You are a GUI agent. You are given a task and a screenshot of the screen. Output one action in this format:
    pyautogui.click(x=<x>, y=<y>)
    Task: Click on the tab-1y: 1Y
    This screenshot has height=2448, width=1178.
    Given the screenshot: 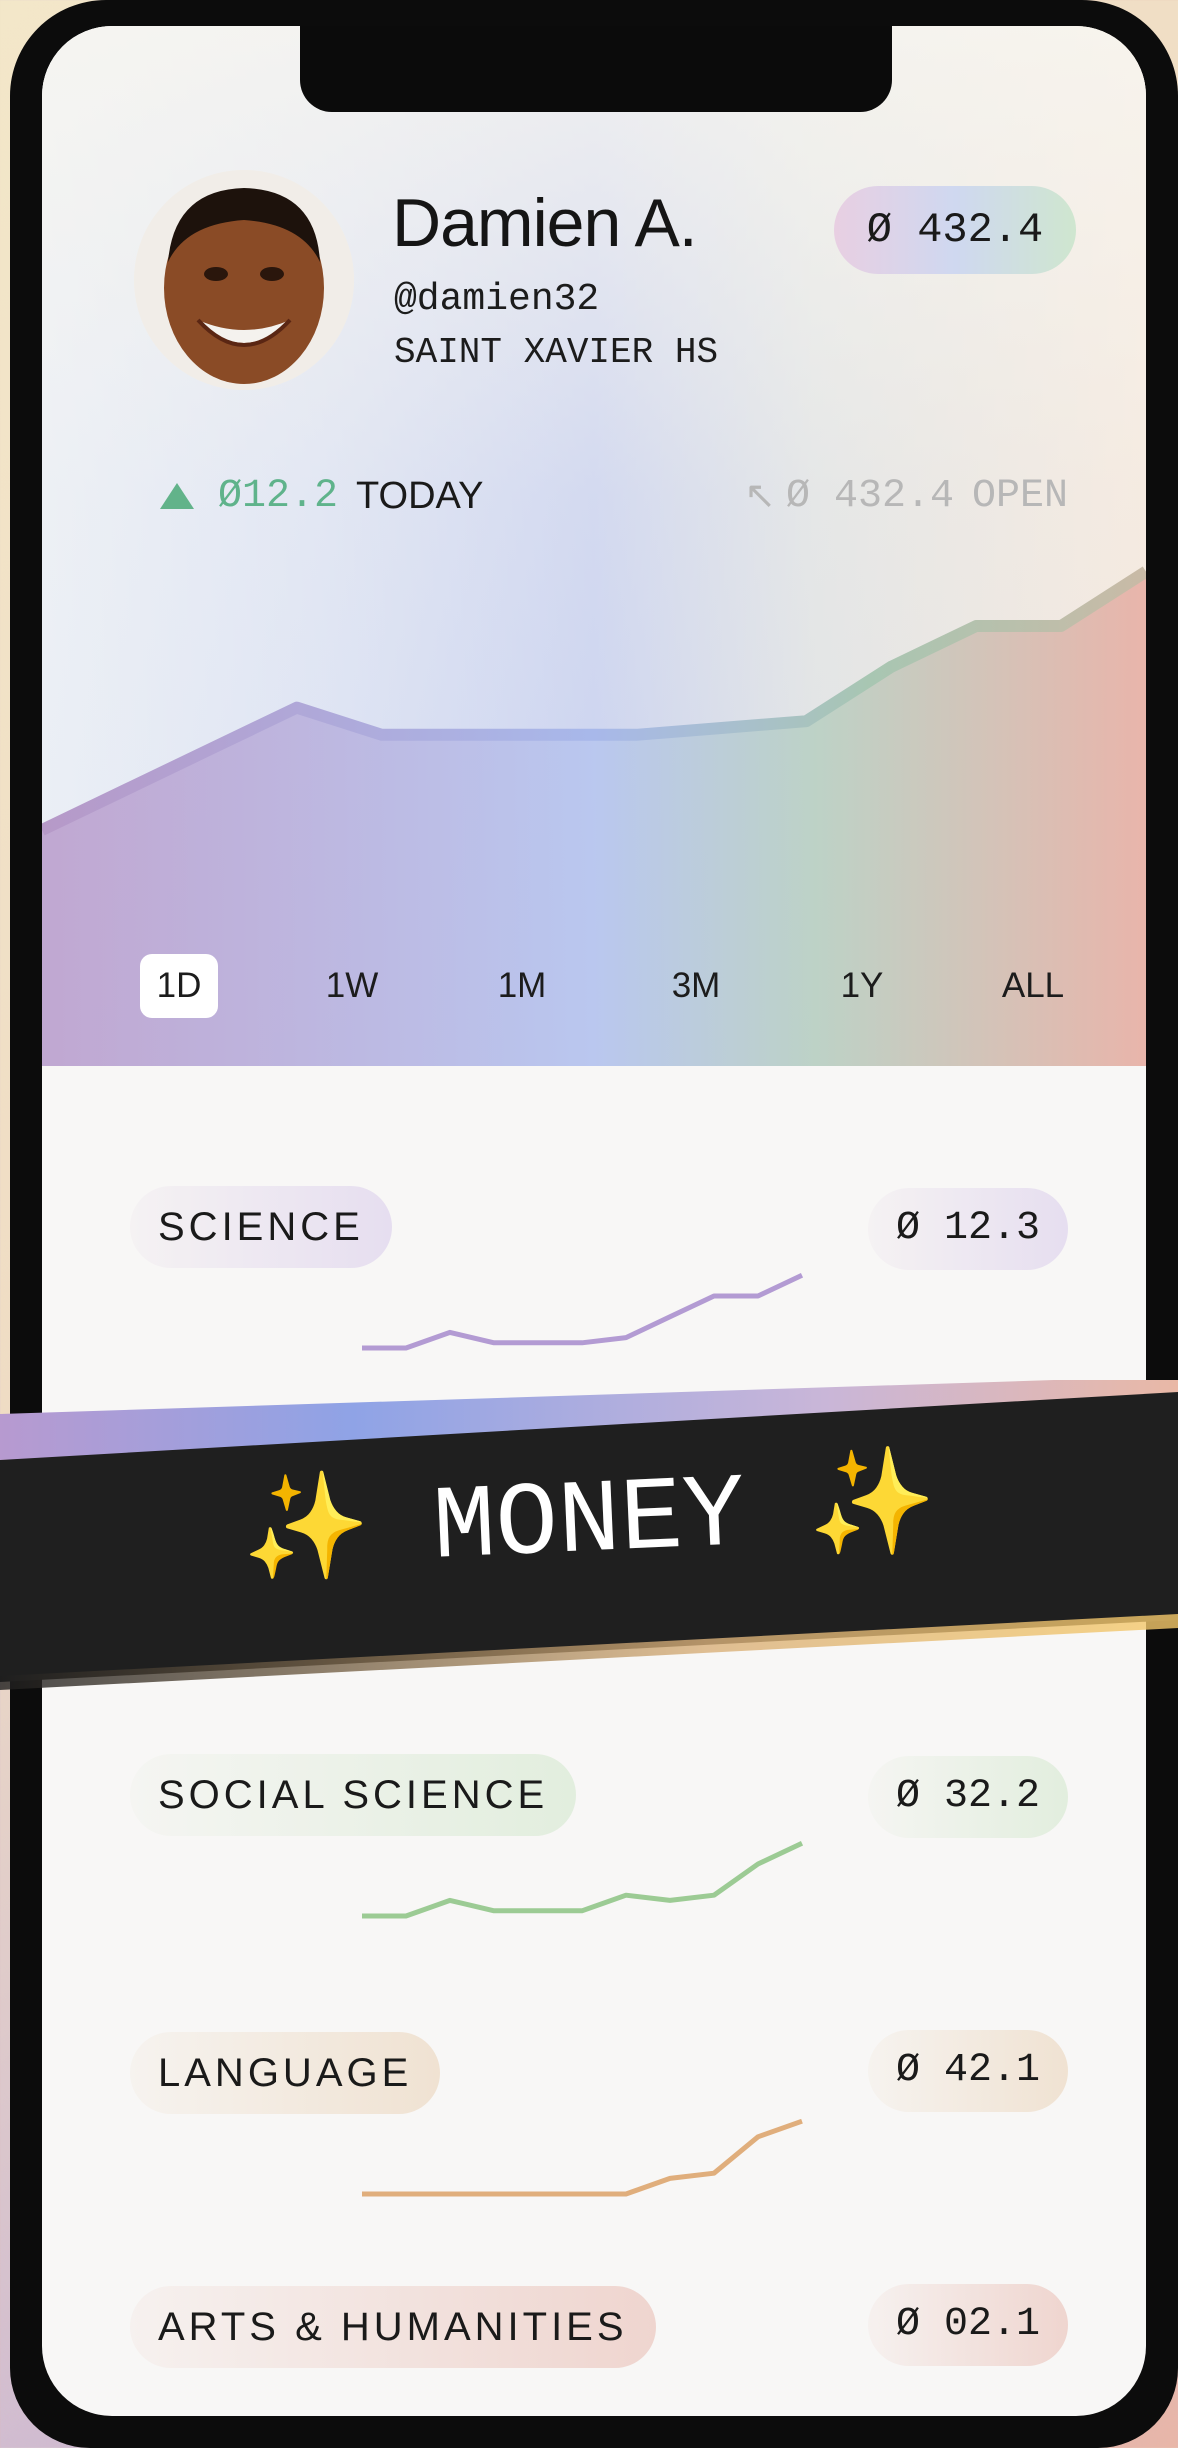 What is the action you would take?
    pyautogui.click(x=862, y=986)
    